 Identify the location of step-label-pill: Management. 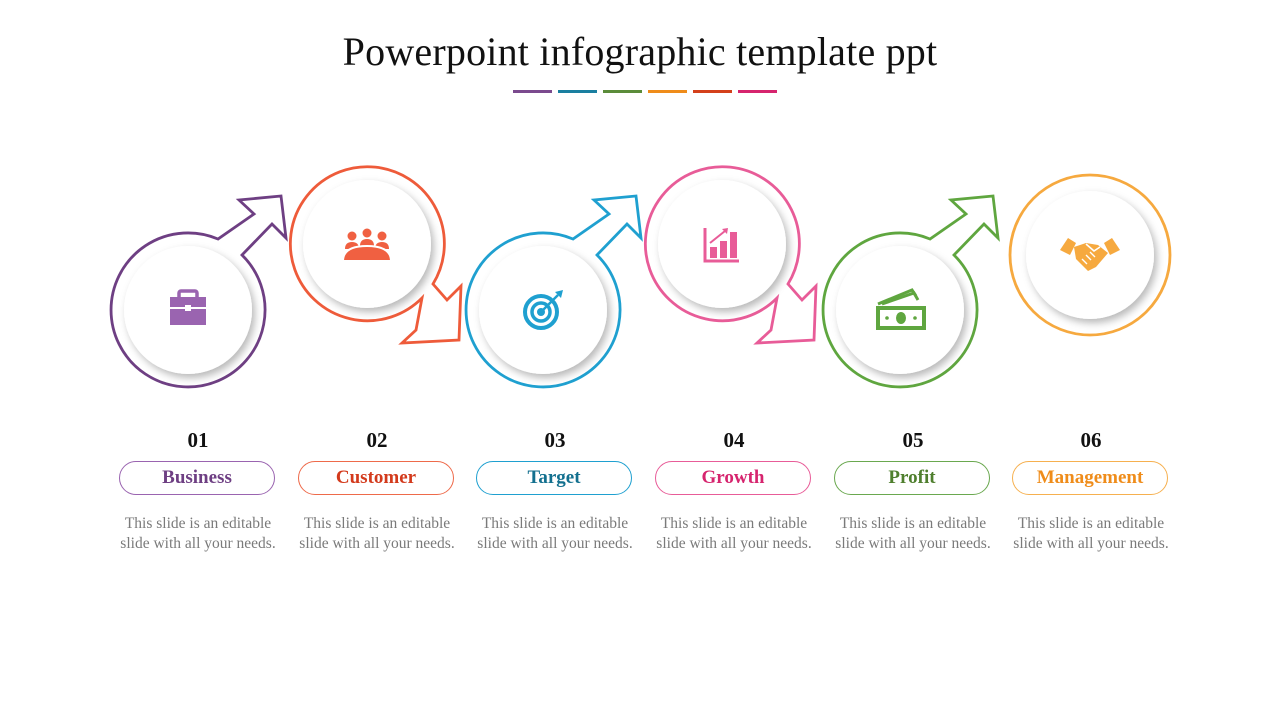
(1090, 478).